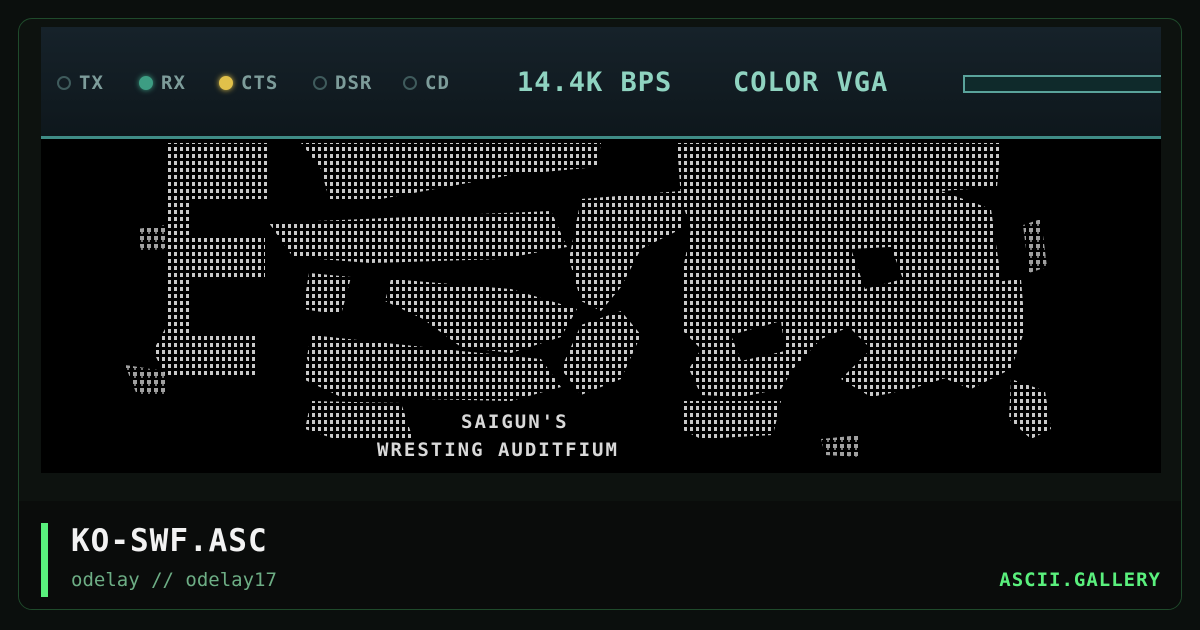  I want to click on display-mode: COLOR VGA, so click(811, 82).